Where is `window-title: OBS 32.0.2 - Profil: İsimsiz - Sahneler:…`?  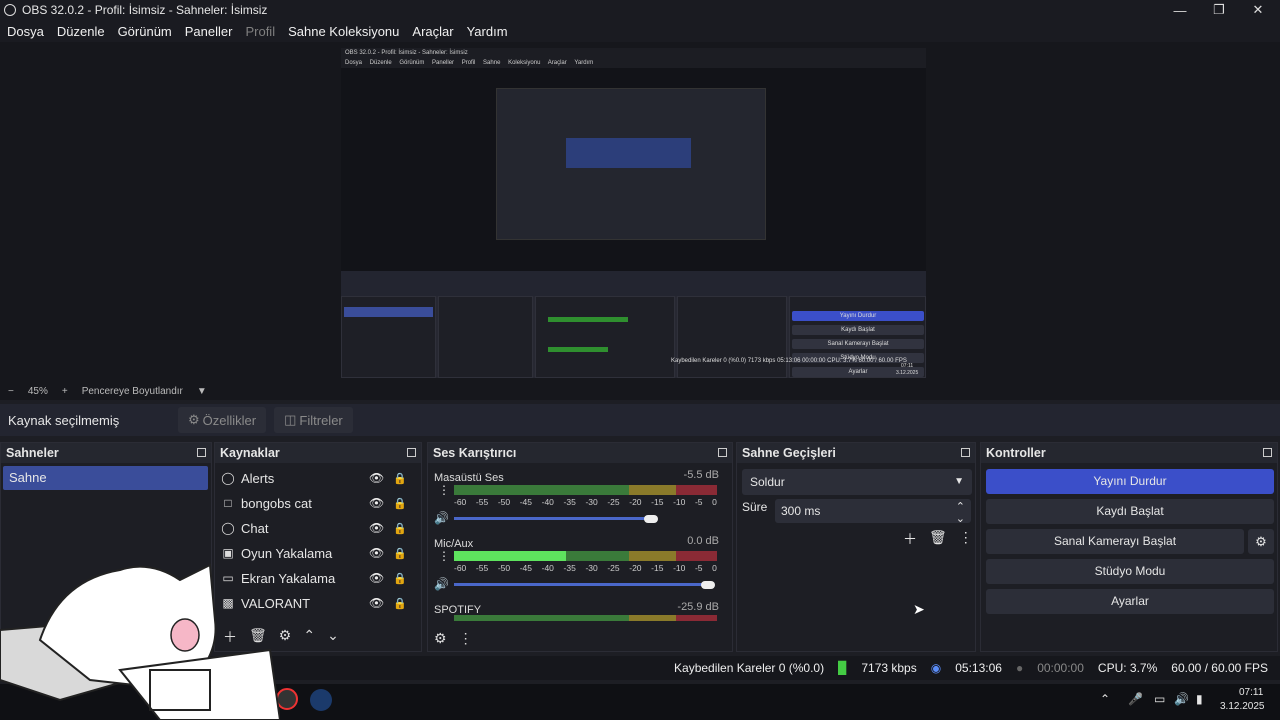
window-title: OBS 32.0.2 - Profil: İsimsiz - Sahneler:… is located at coordinates (145, 10).